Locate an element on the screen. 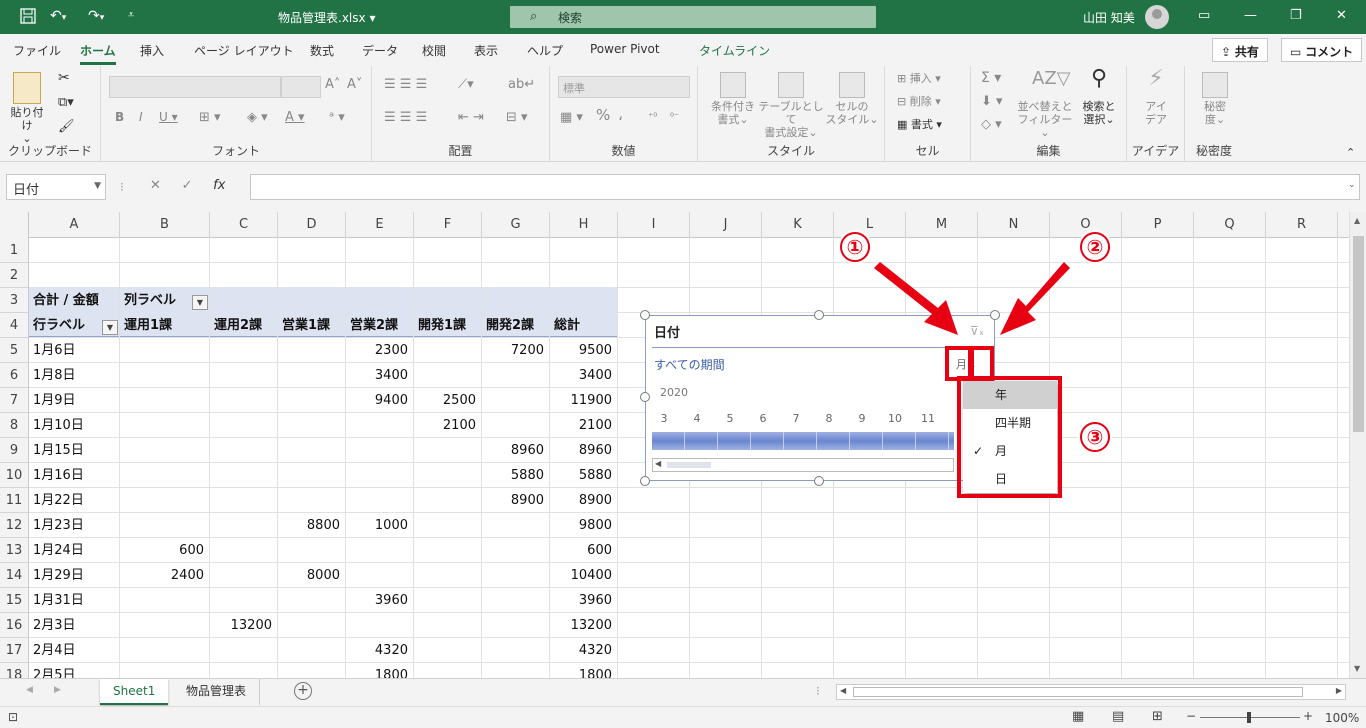 Image resolution: width=1366 pixels, height=728 pixels. zoom-out-icon: − is located at coordinates (1191, 716).